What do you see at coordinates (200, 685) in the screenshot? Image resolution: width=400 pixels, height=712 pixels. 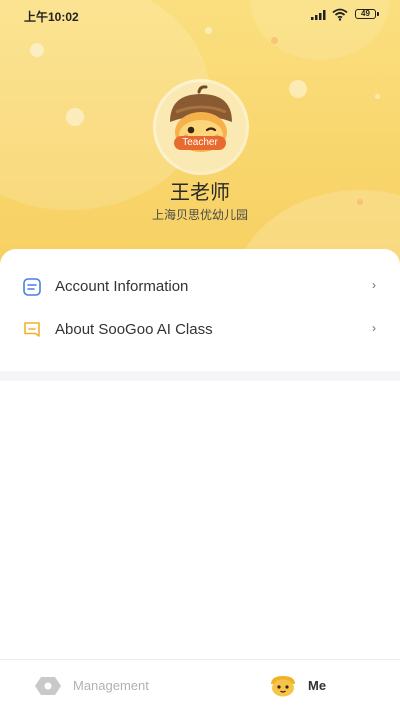 I see `bottom-tab-bar: Management Me` at bounding box center [200, 685].